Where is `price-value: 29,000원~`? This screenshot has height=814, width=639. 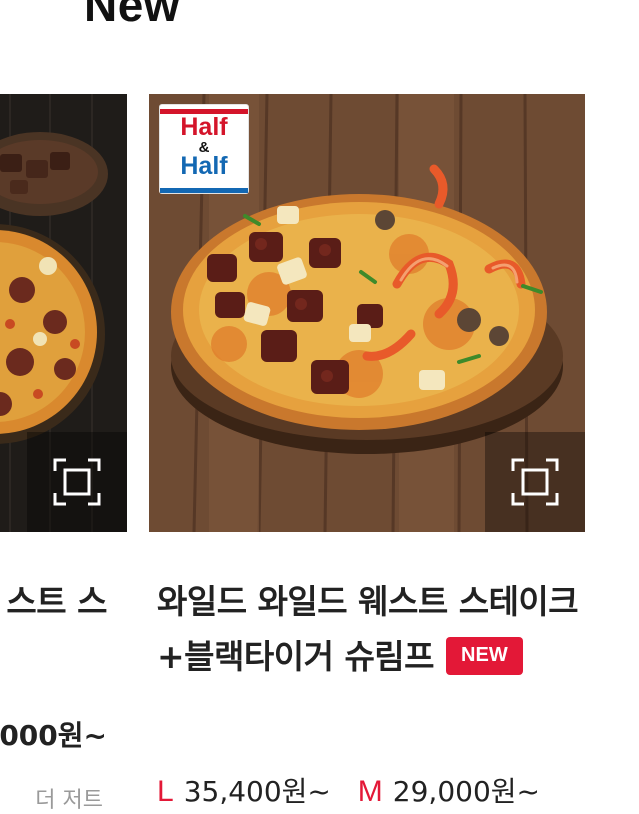
price-value: 29,000원~ is located at coordinates (466, 791).